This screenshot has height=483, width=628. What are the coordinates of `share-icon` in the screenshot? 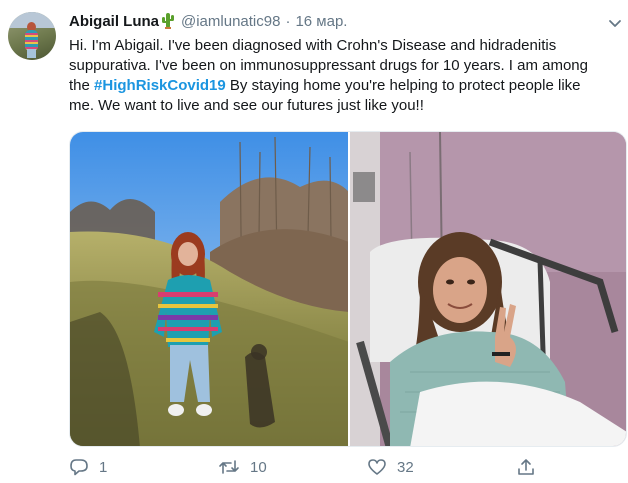 It's located at (526, 467).